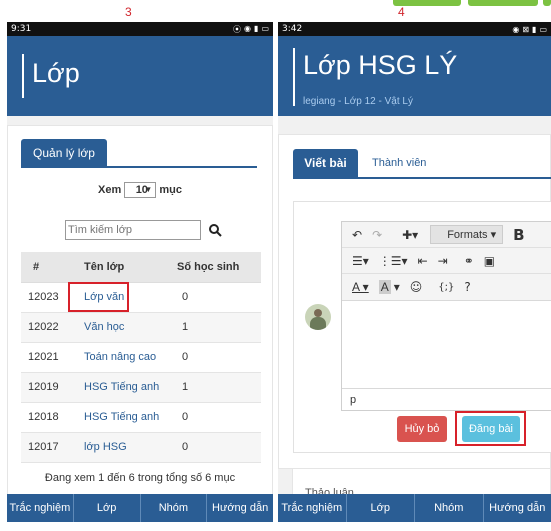  What do you see at coordinates (140, 478) in the screenshot?
I see `table-info: Đang xem 1 đến 6 trong tổng số 6 mục` at bounding box center [140, 478].